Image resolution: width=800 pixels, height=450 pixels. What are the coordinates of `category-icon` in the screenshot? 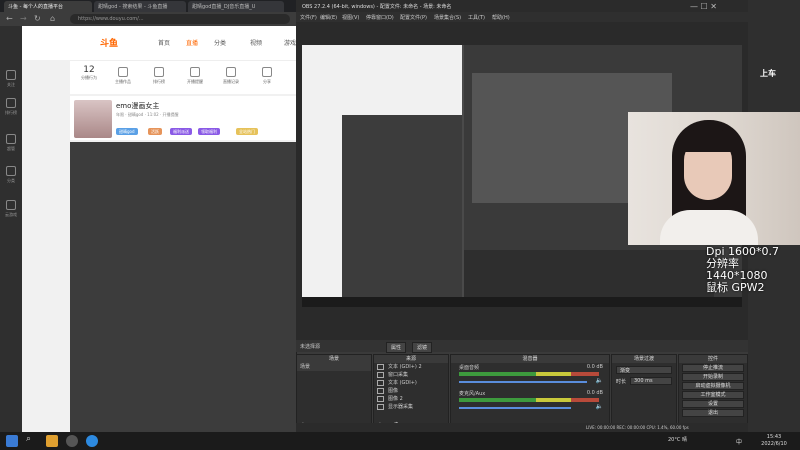 It's located at (11, 171).